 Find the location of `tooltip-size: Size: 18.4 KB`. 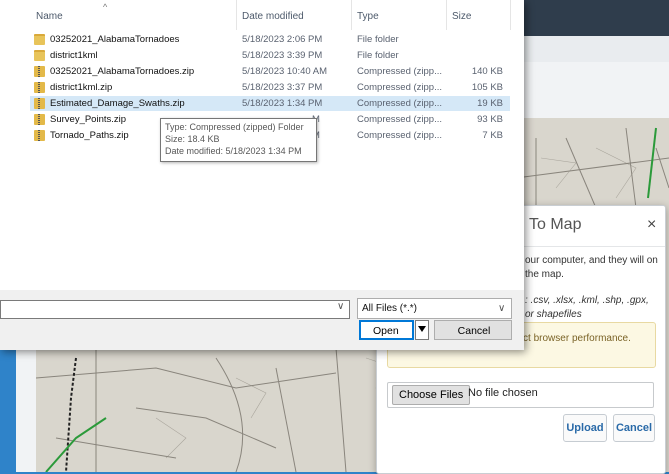

tooltip-size: Size: 18.4 KB is located at coordinates (192, 139).